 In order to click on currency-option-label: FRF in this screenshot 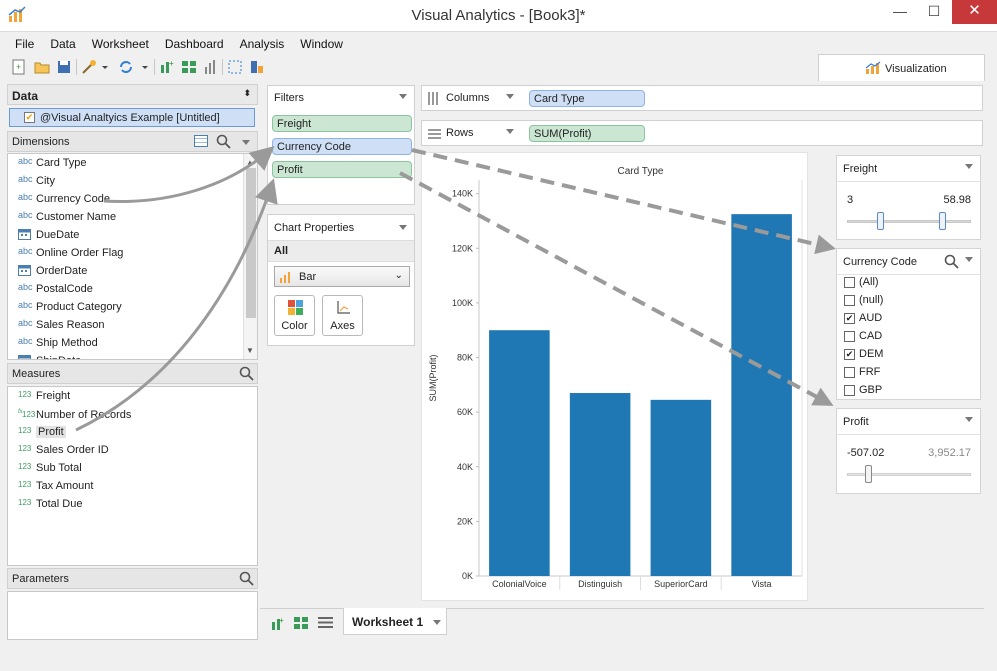, I will do `click(869, 372)`.